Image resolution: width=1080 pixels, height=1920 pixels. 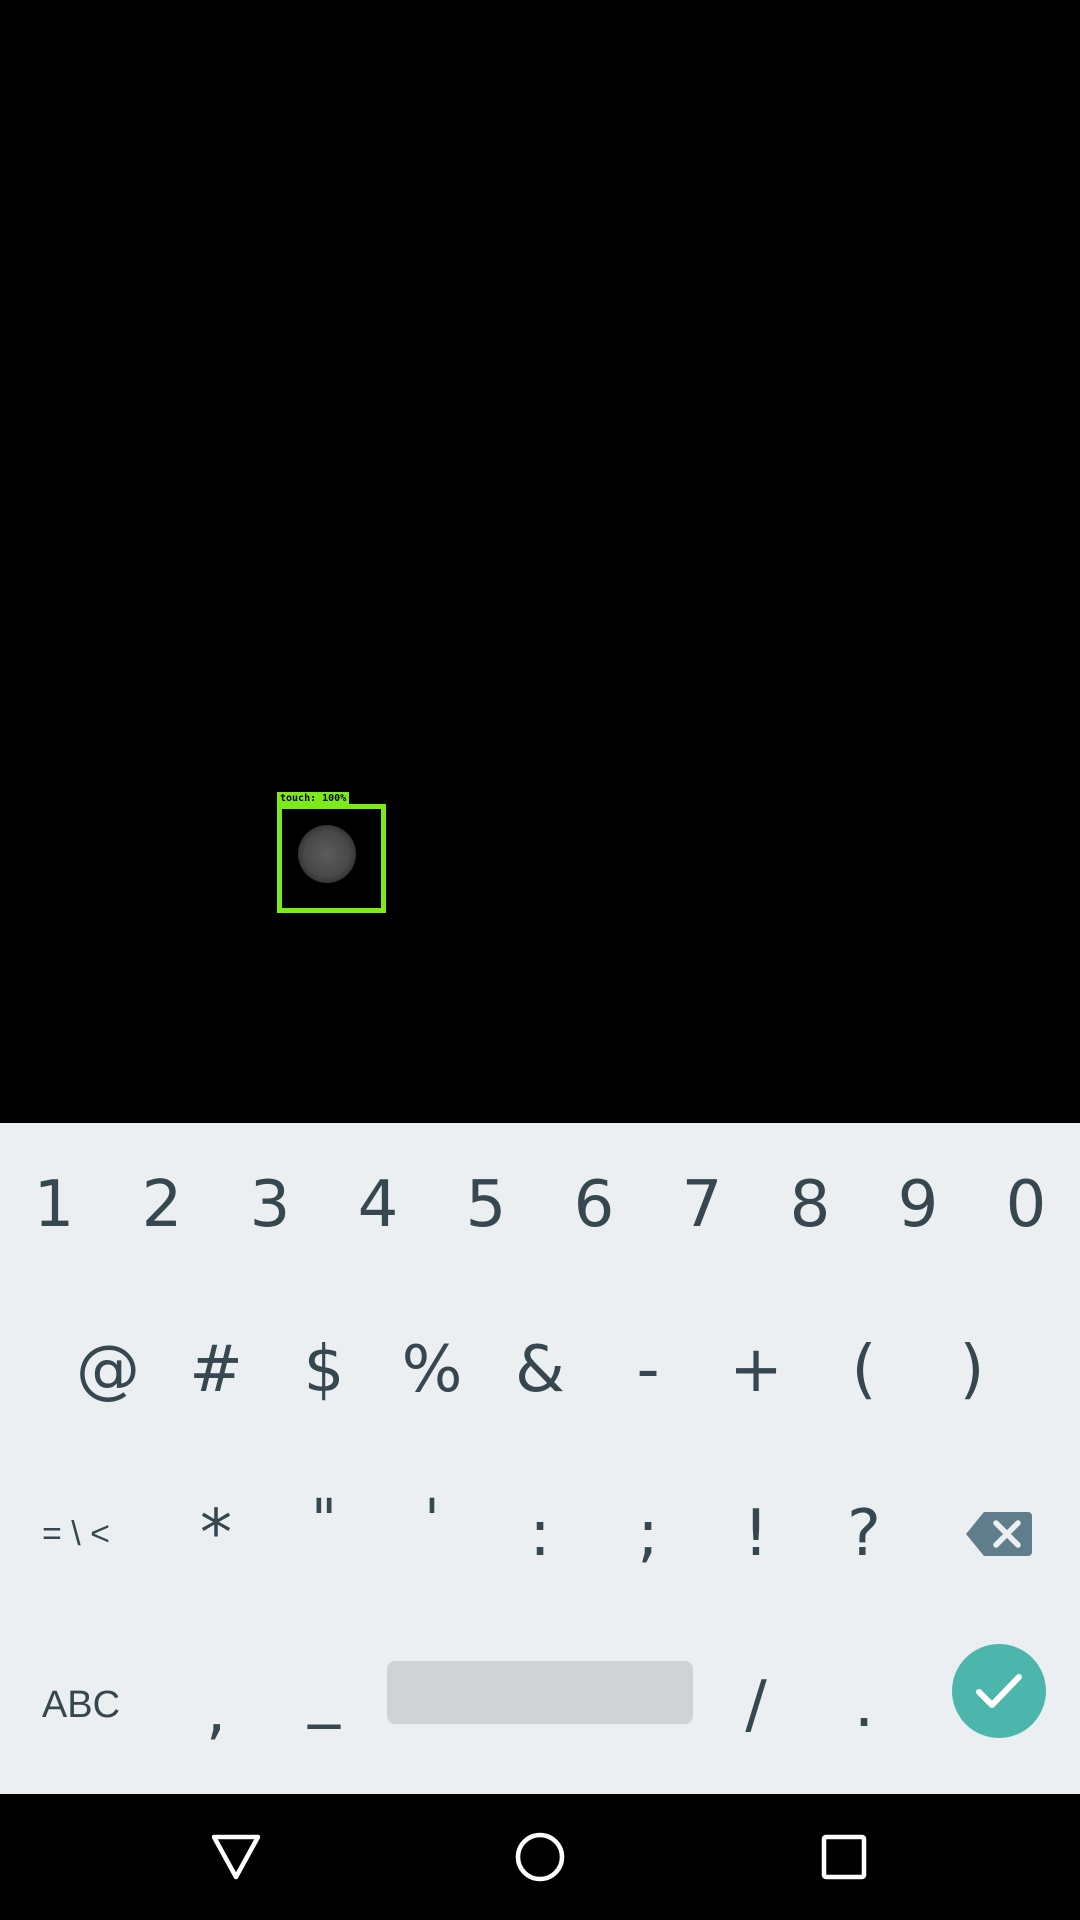 What do you see at coordinates (864, 1705) in the screenshot?
I see `key-period: .` at bounding box center [864, 1705].